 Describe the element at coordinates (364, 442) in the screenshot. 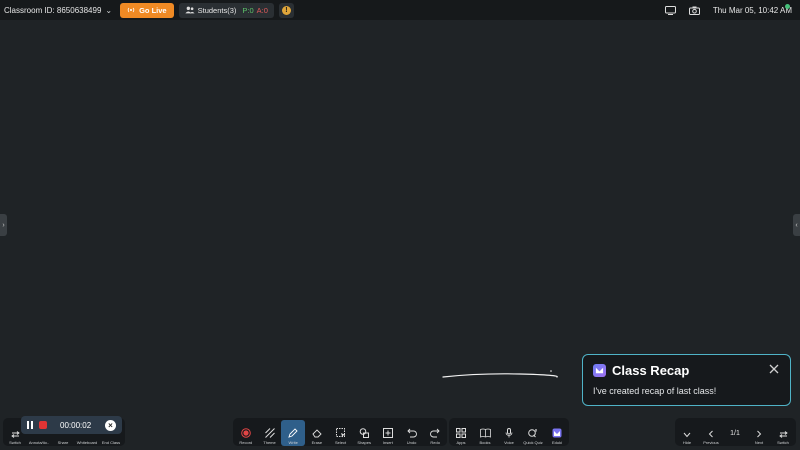

I see `tool-label: Shapes` at that location.